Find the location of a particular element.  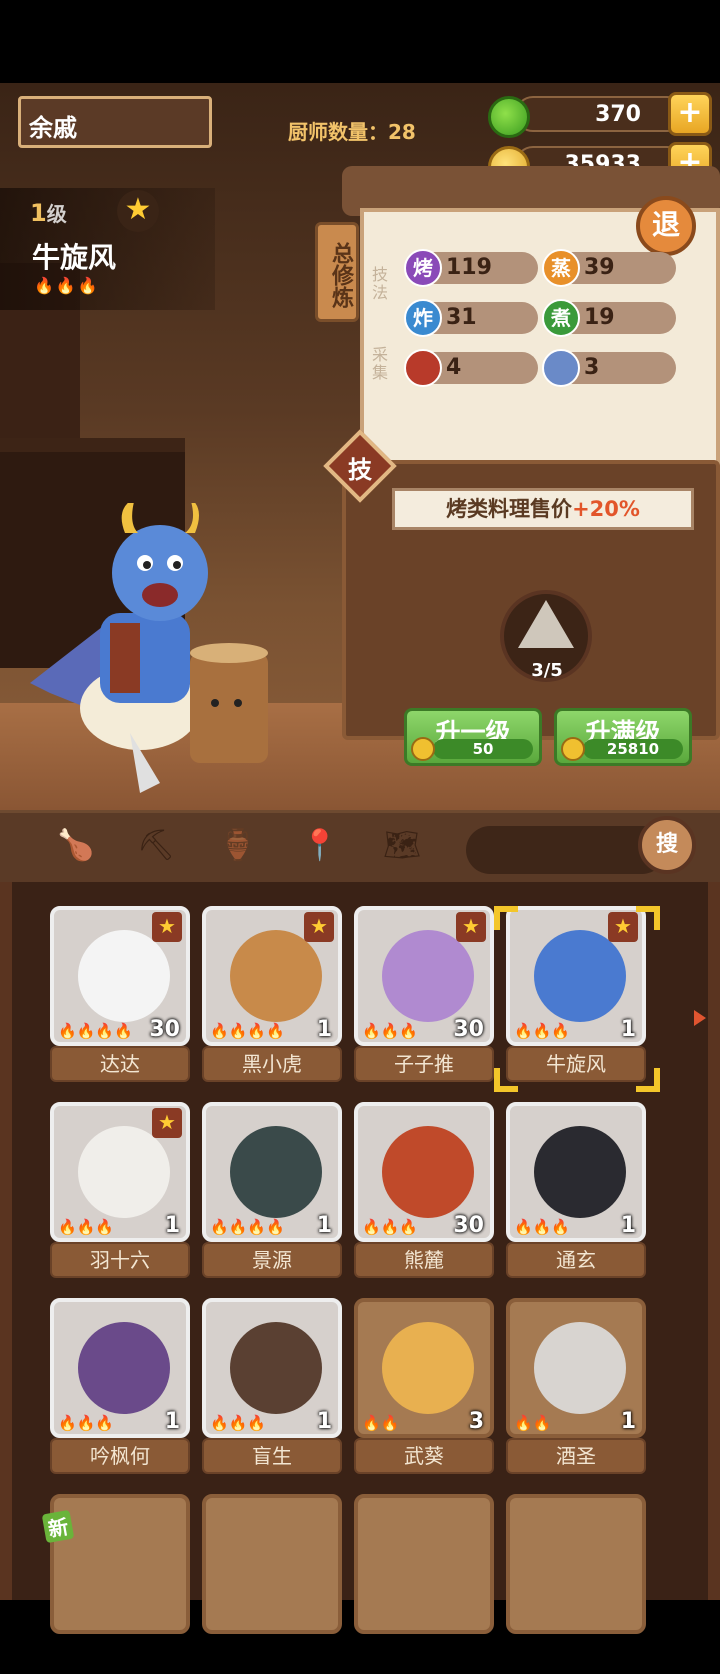

chef-card: 🔥🔥🔥 1 ★ 牛旋风 is located at coordinates (576, 996).